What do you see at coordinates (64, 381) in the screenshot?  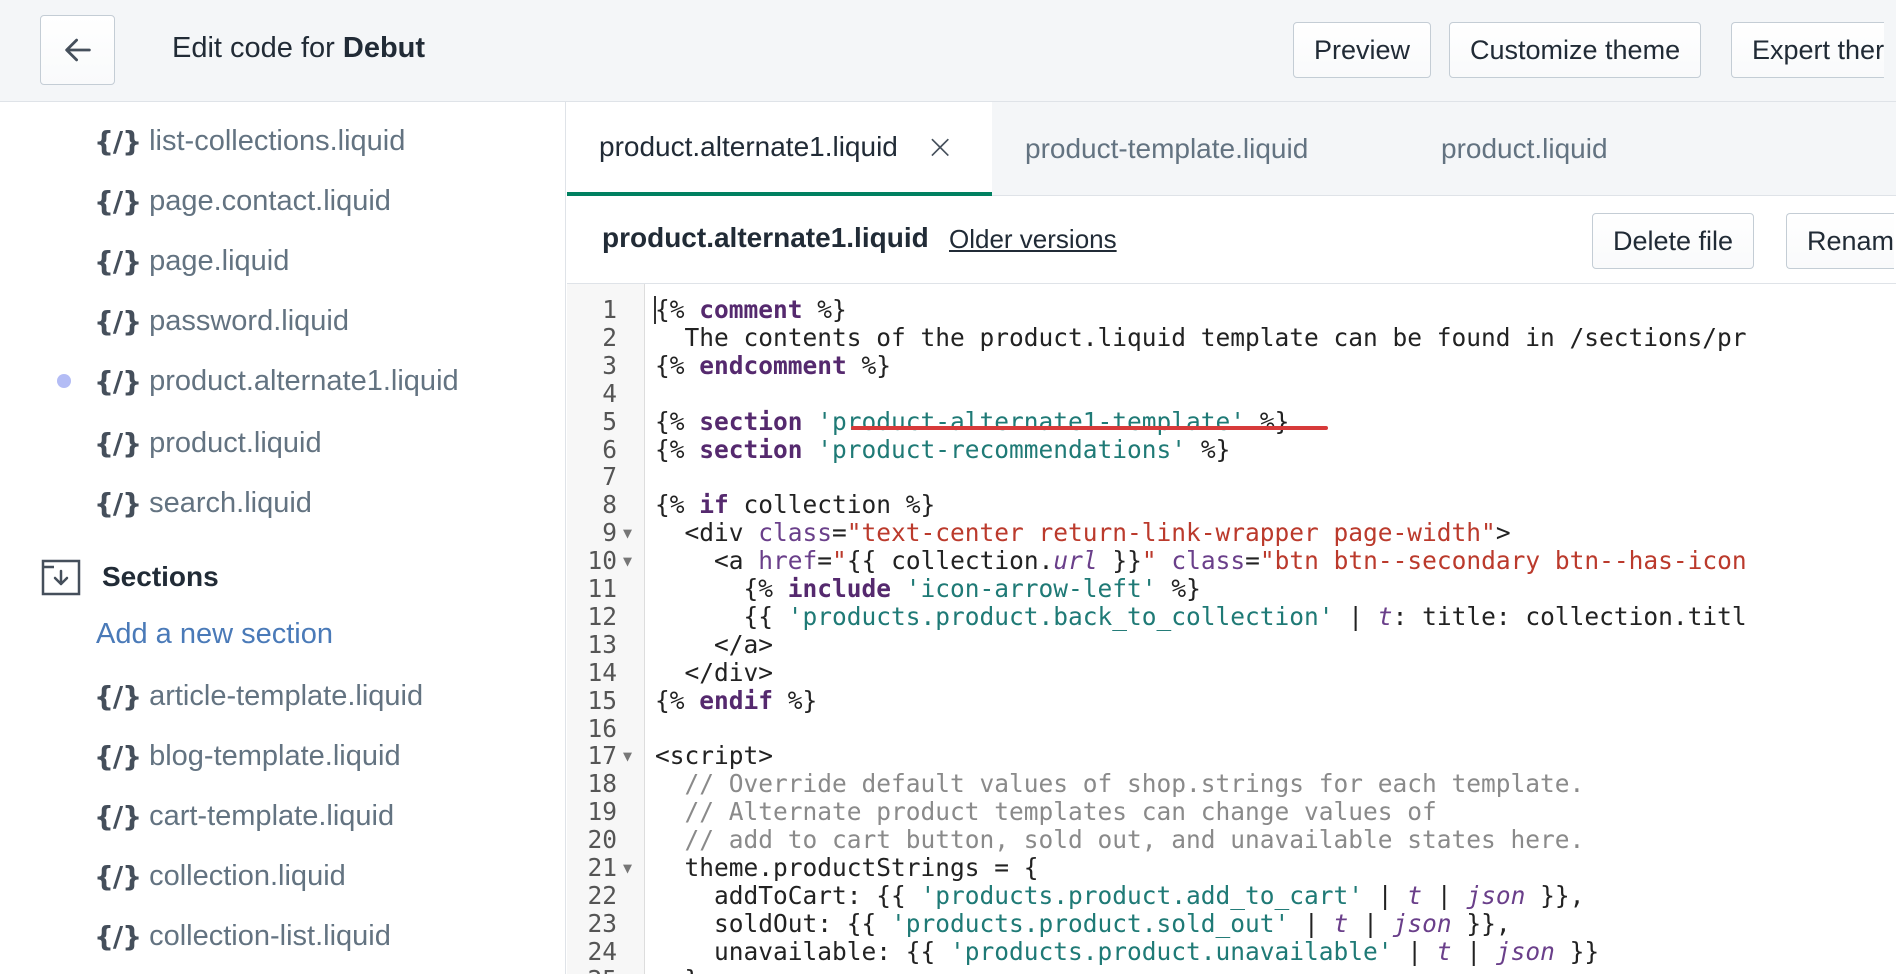 I see `unsaved-change-dot` at bounding box center [64, 381].